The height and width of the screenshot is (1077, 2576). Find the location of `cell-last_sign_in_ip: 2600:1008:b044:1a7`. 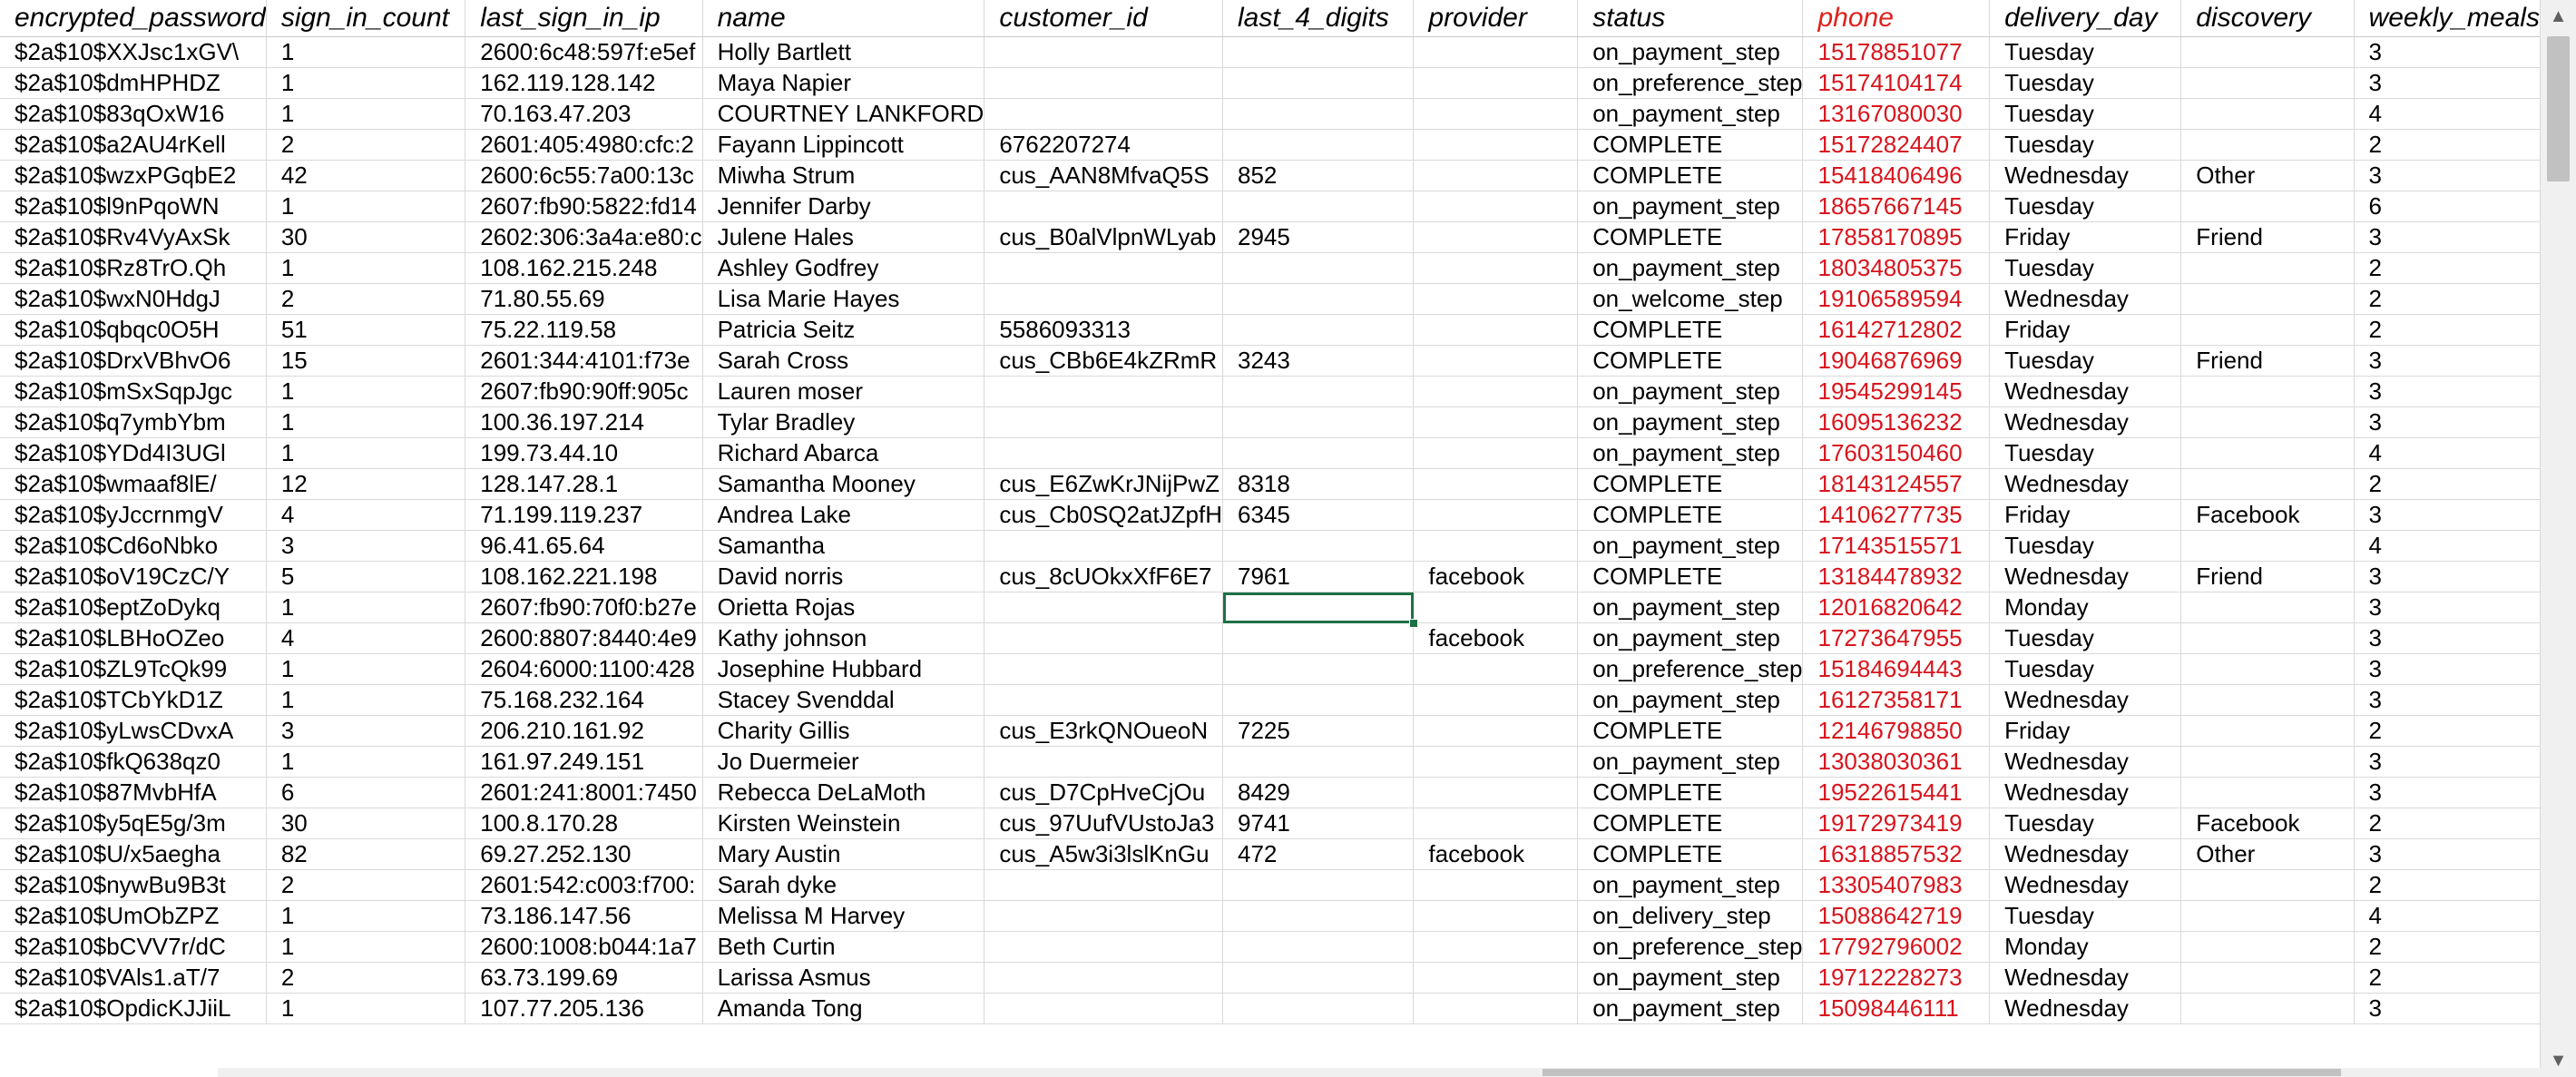

cell-last_sign_in_ip: 2600:1008:b044:1a7 is located at coordinates (584, 947).